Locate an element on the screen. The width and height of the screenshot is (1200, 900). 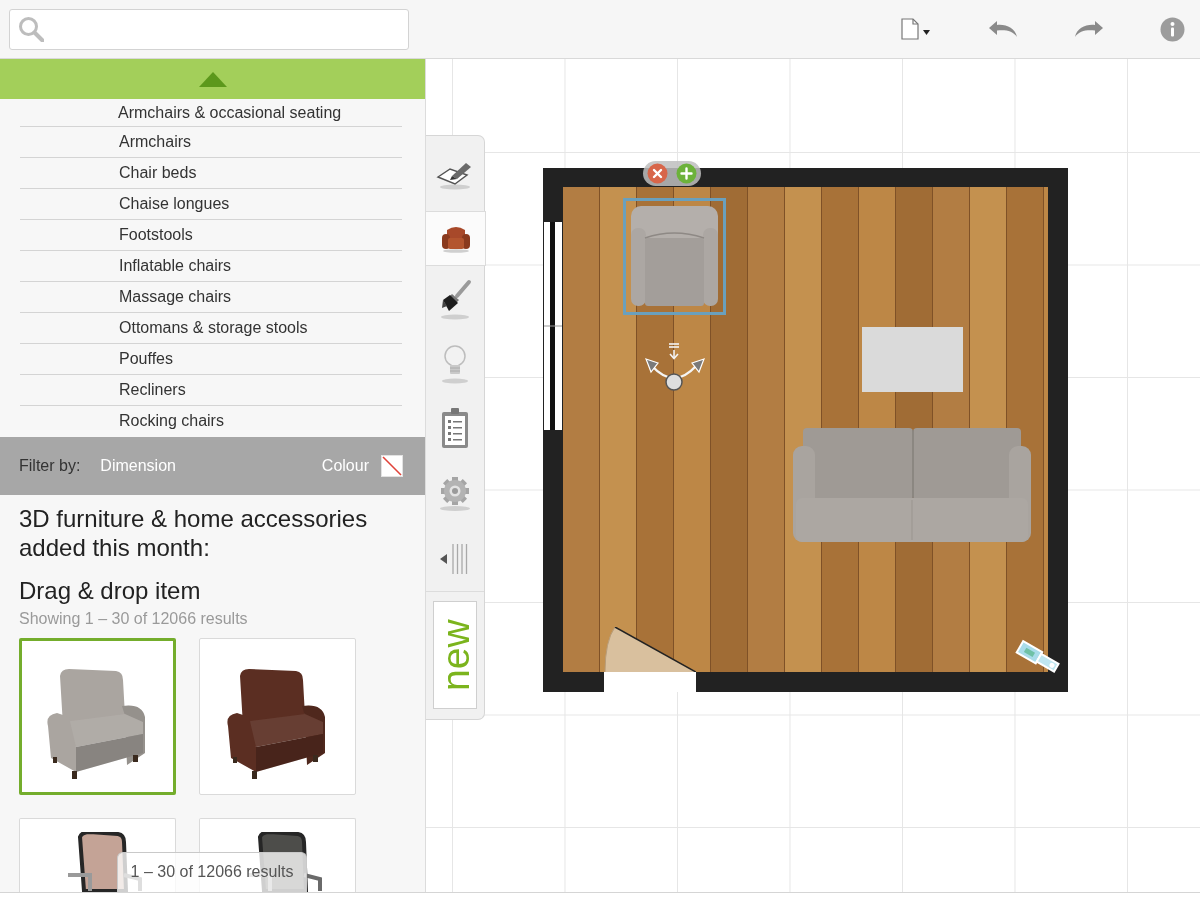
armchair-icon is located at coordinates (455, 238).